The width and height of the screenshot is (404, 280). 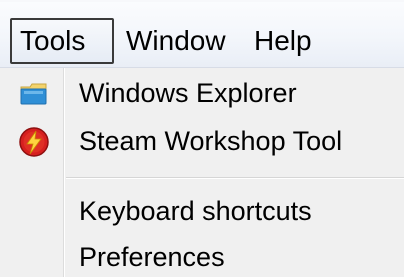 I want to click on menu-item-label: Preferences, so click(x=152, y=257).